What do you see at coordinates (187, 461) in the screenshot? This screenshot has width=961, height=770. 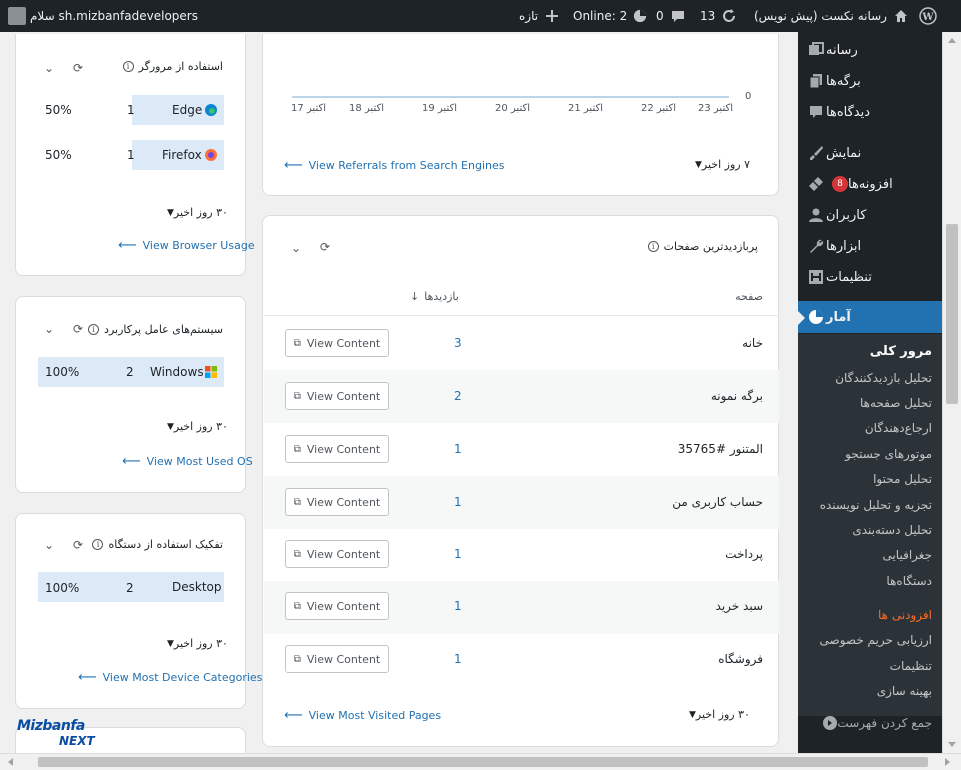 I see `view-most-used-os-link: ⟵ View Most Used OS` at bounding box center [187, 461].